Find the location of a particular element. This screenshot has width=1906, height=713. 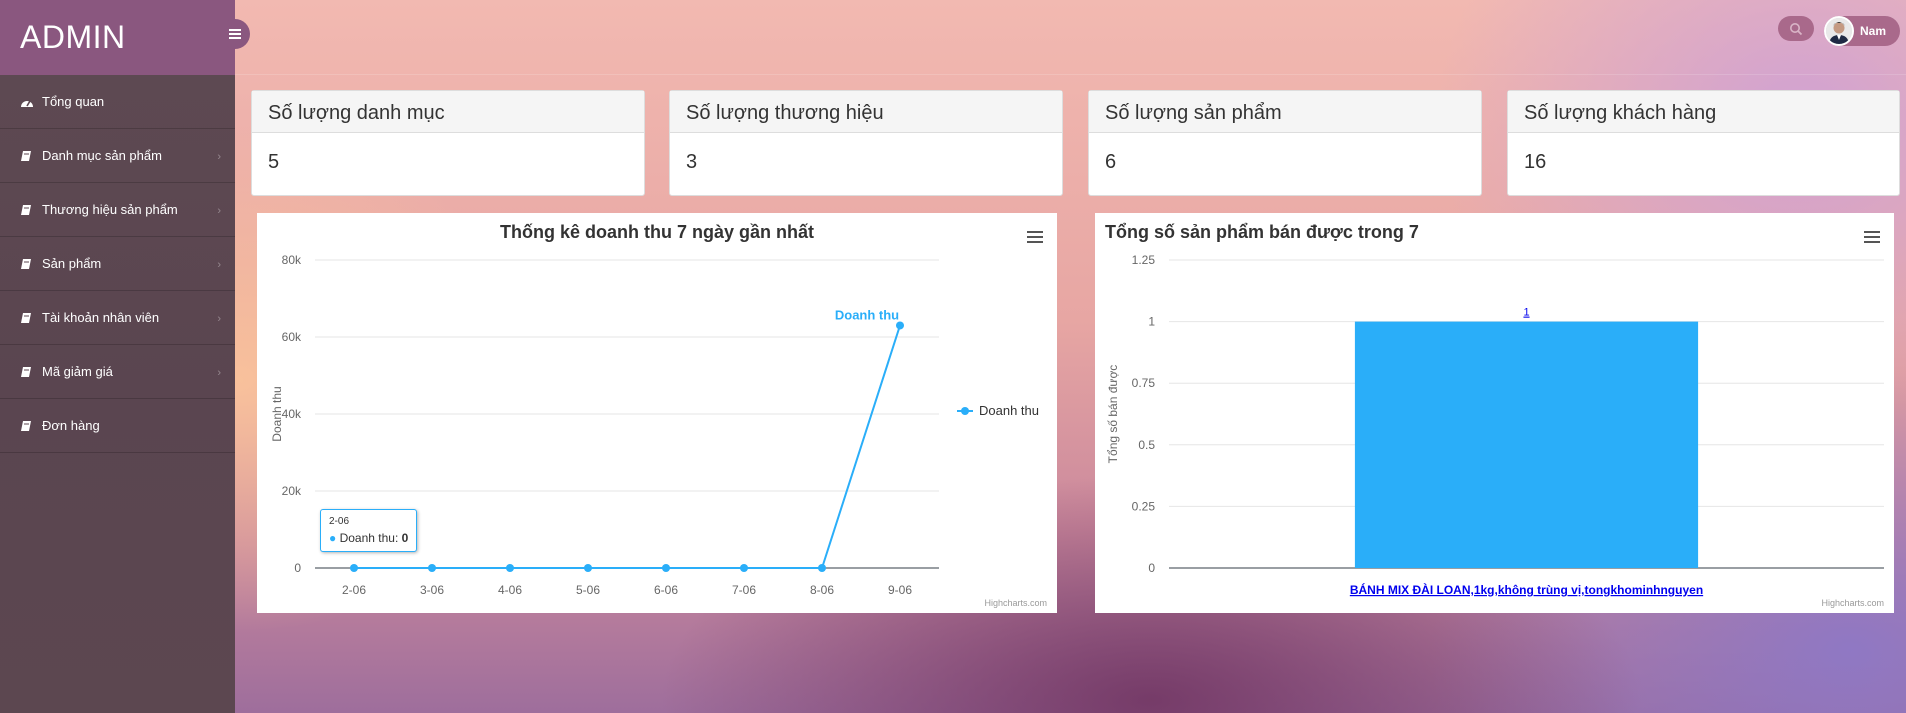

y-axis-label: Tổng số bán được is located at coordinates (1113, 414).